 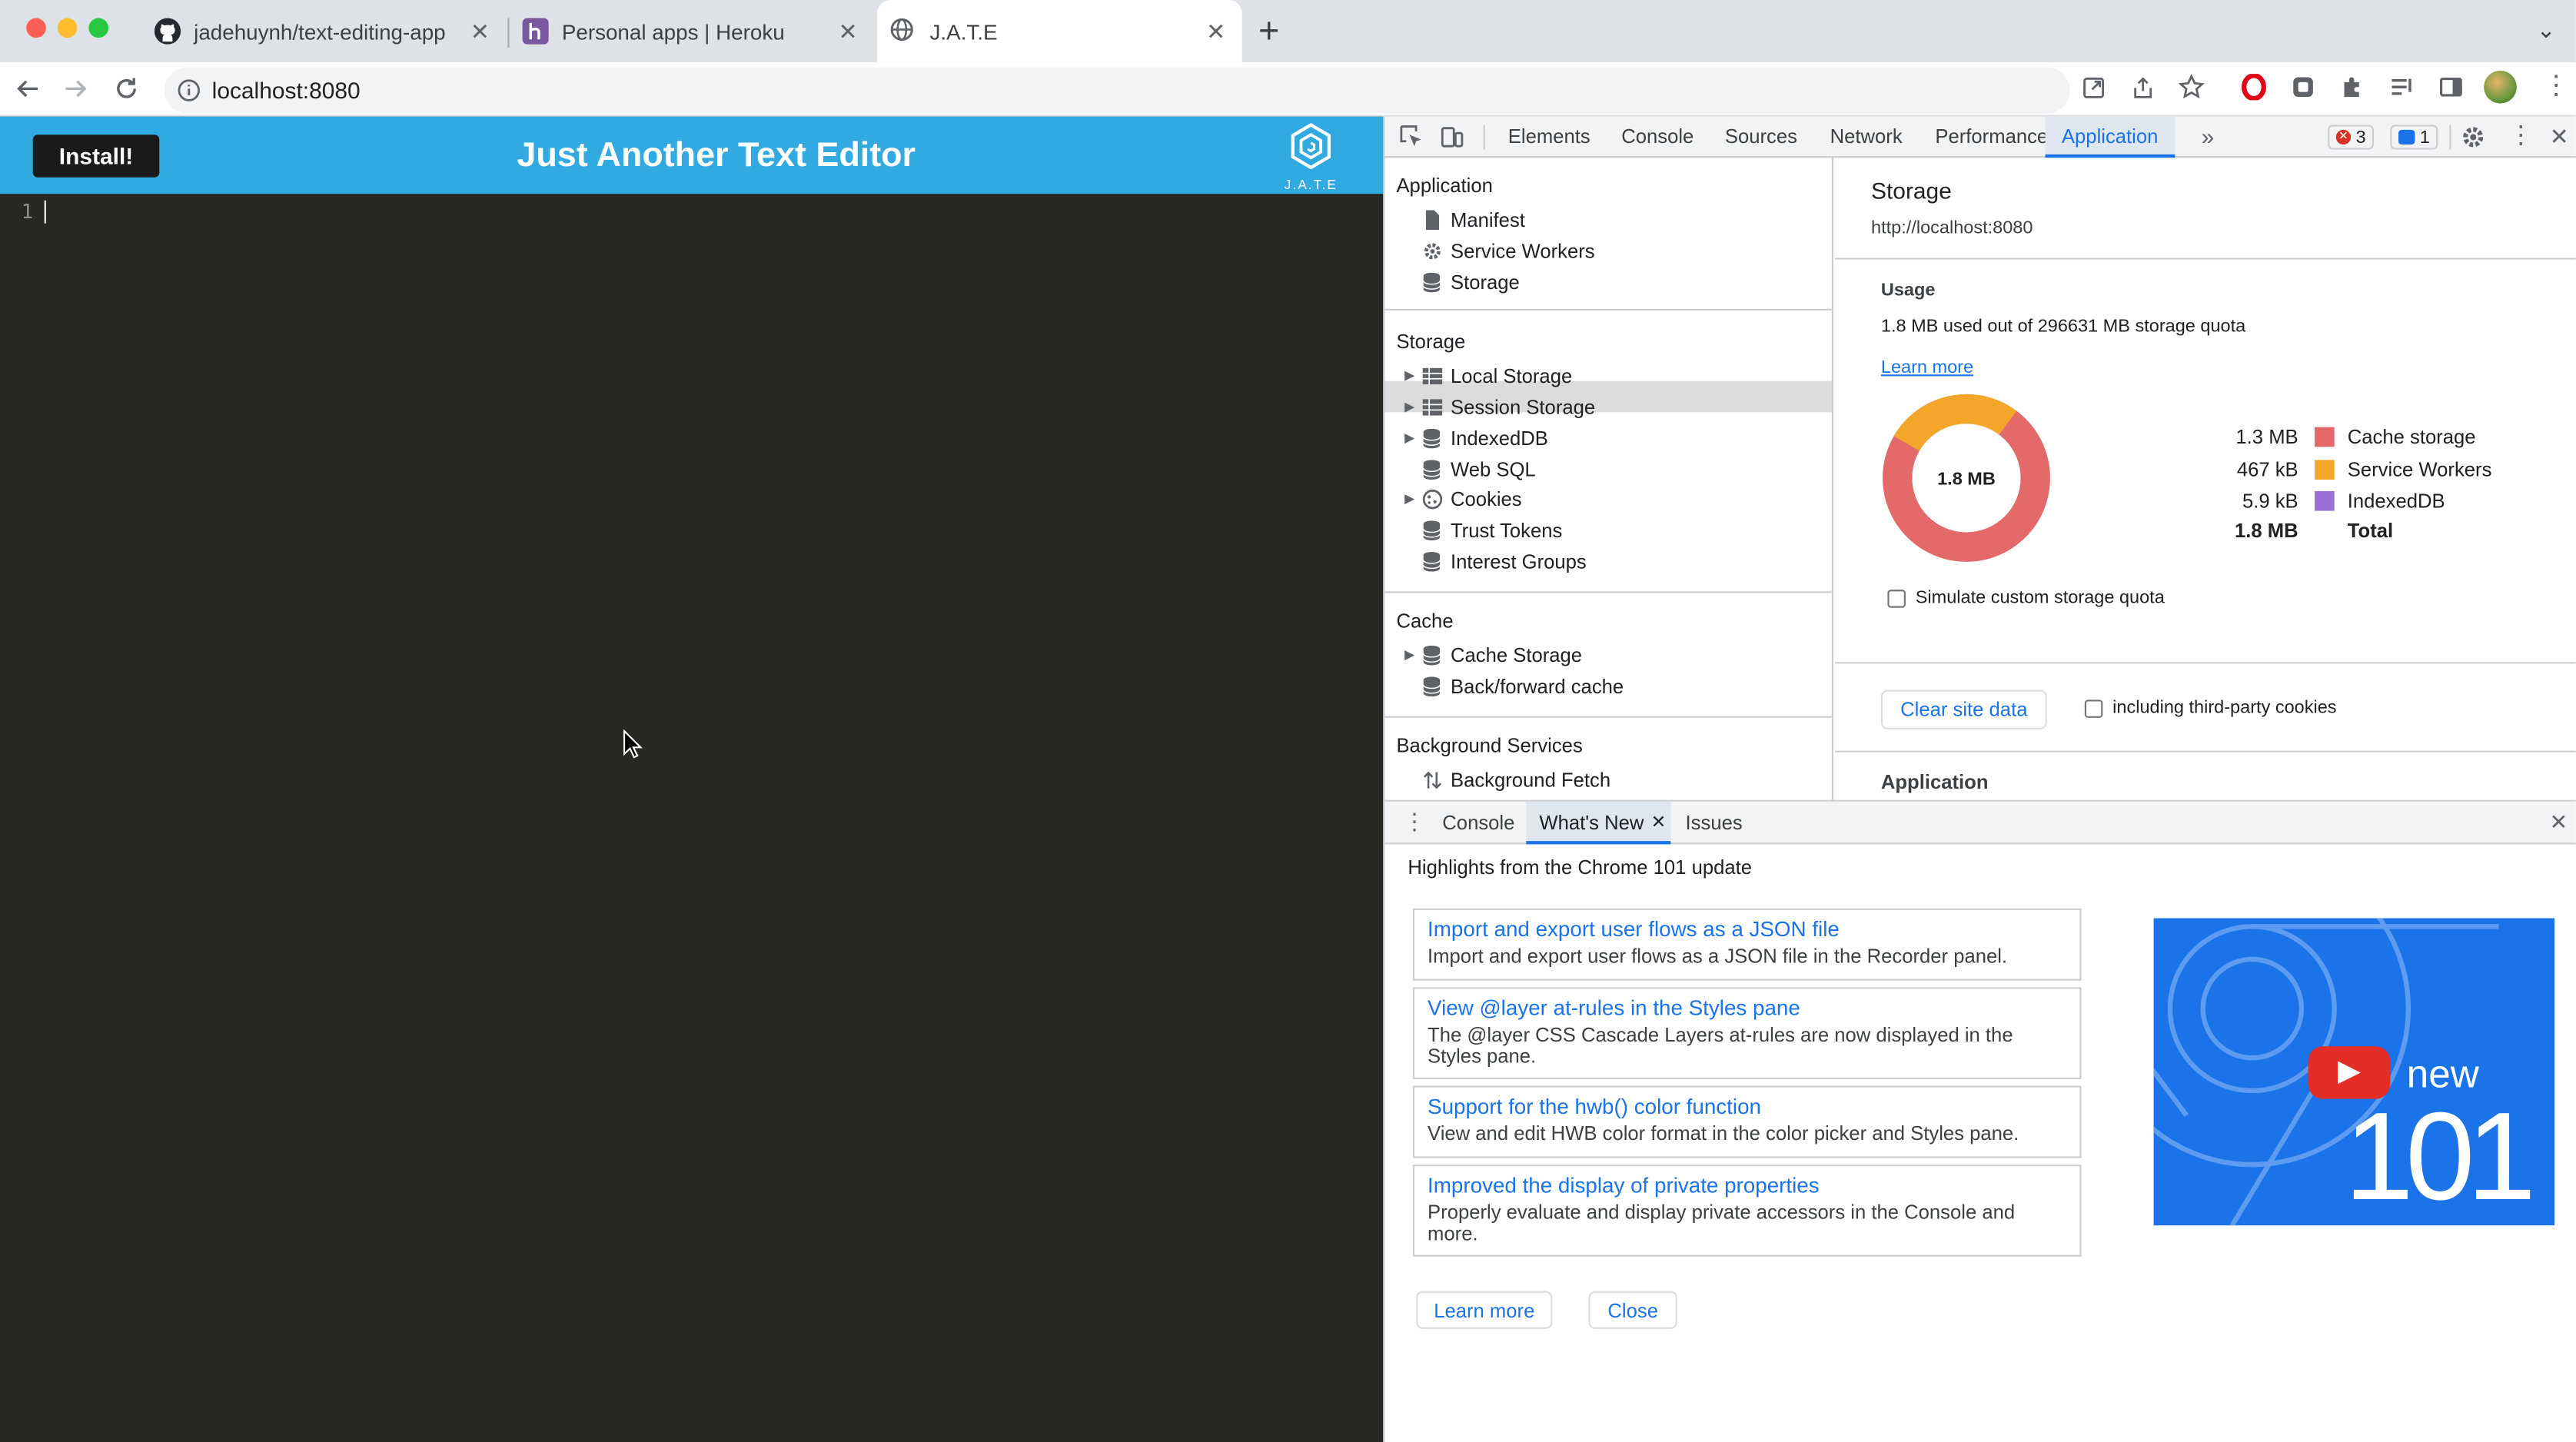 I want to click on devtools-tab-application: Application, so click(x=2110, y=137).